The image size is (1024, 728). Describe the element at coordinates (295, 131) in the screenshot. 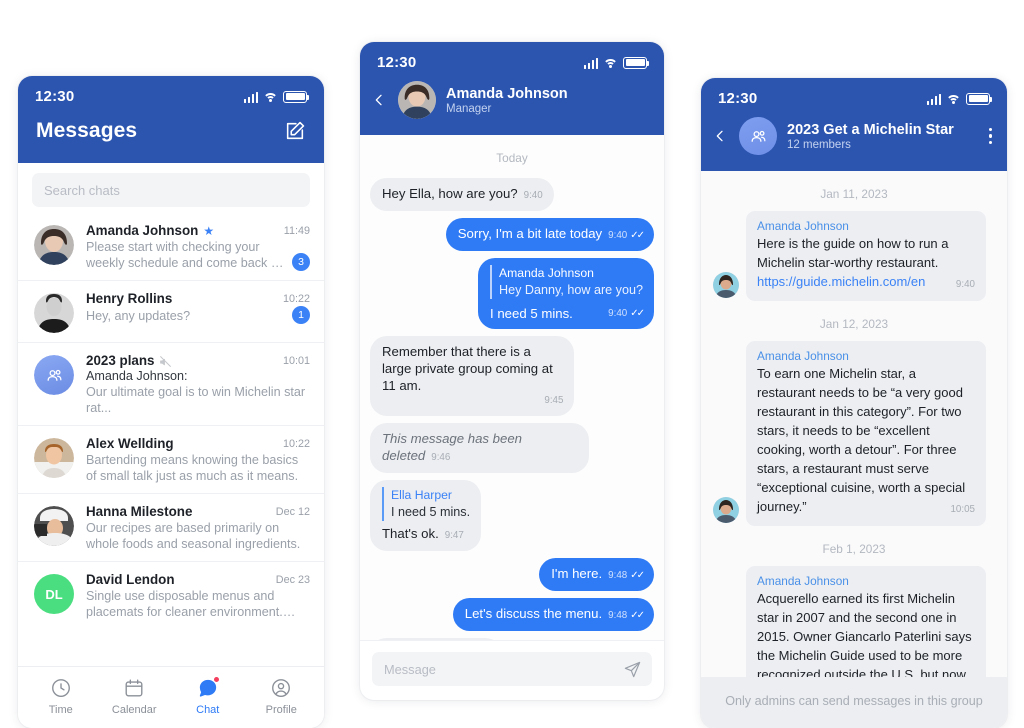

I see `compose-icon` at that location.